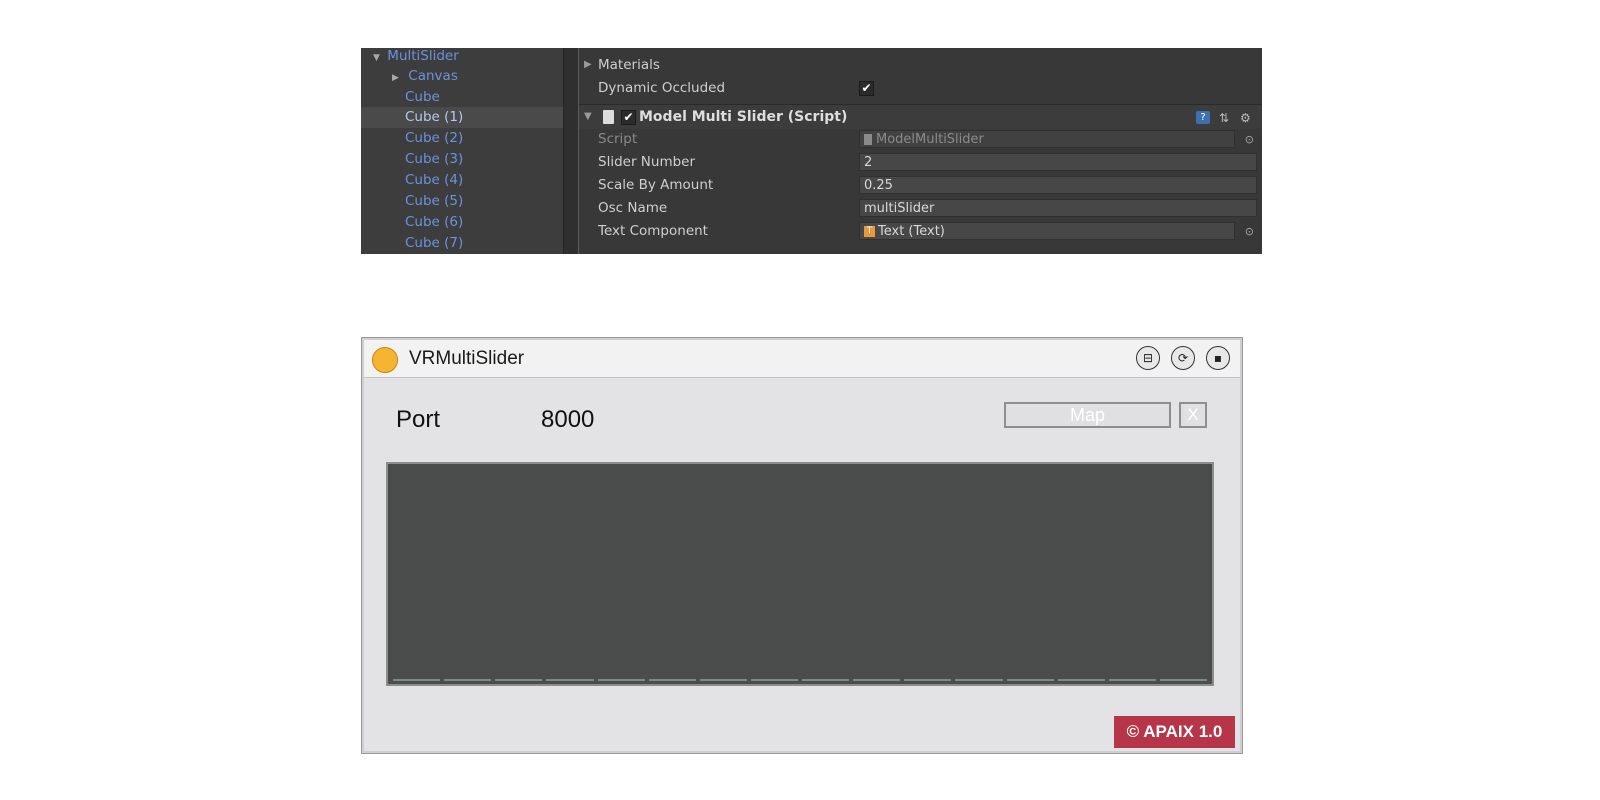 The width and height of the screenshot is (1600, 800). I want to click on map-button: Map, so click(1087, 415).